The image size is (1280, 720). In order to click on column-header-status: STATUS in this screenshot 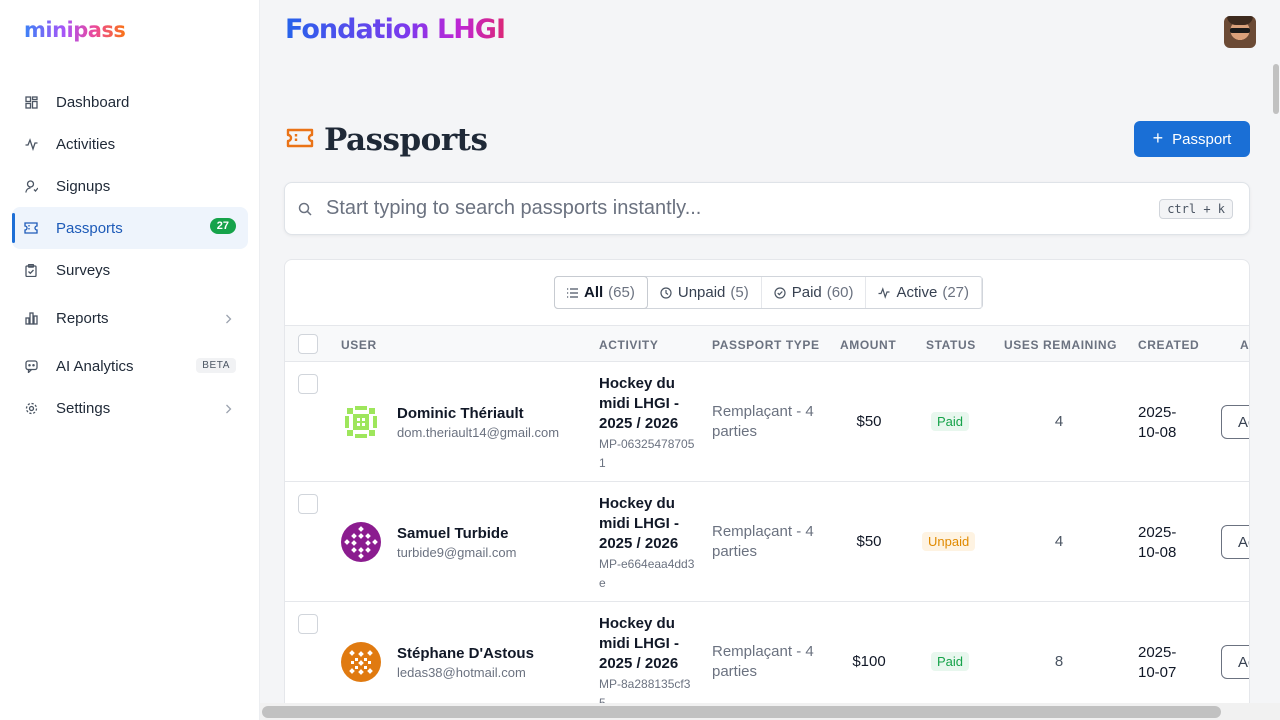, I will do `click(951, 345)`.